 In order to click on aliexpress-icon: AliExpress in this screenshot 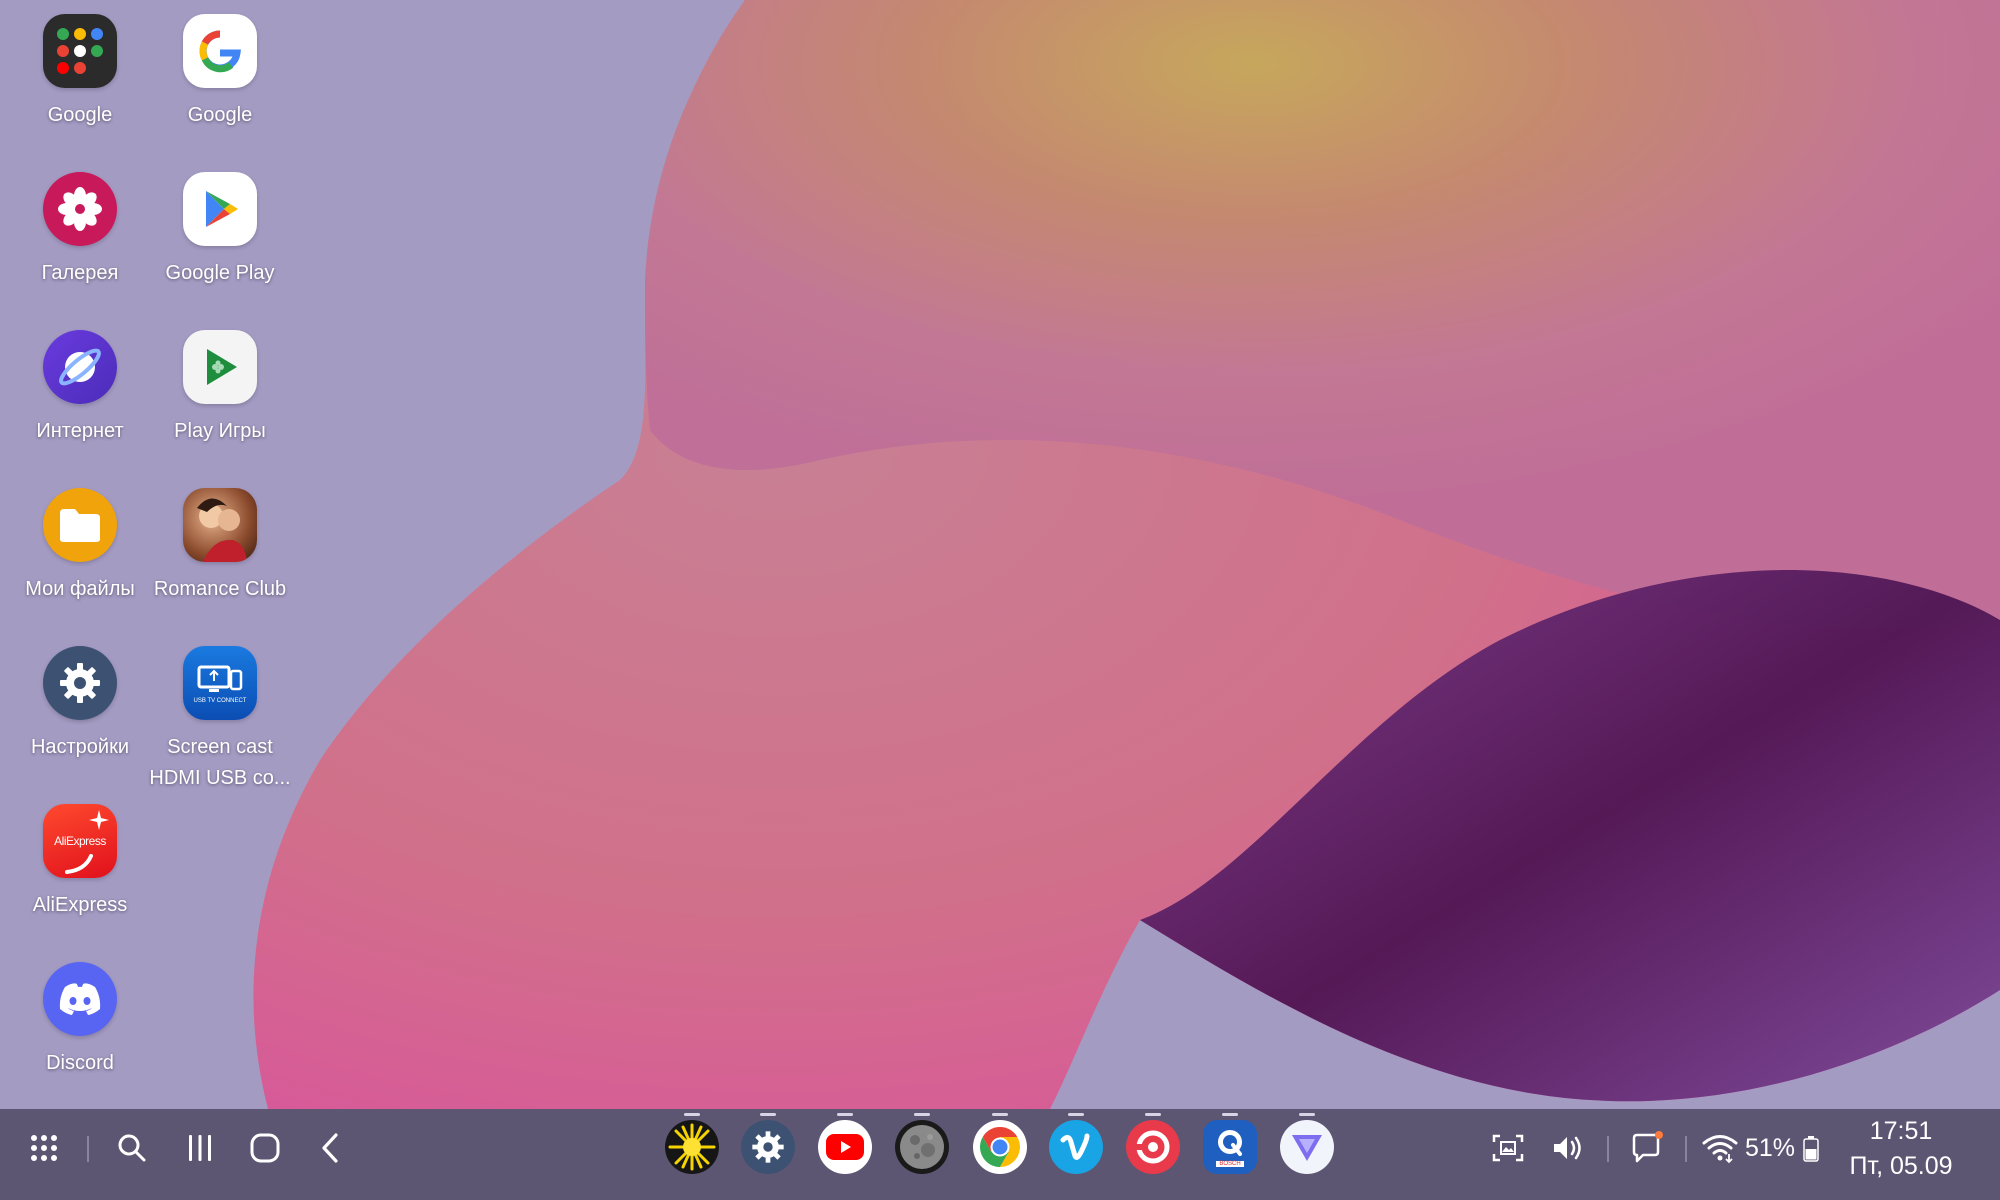, I will do `click(80, 841)`.